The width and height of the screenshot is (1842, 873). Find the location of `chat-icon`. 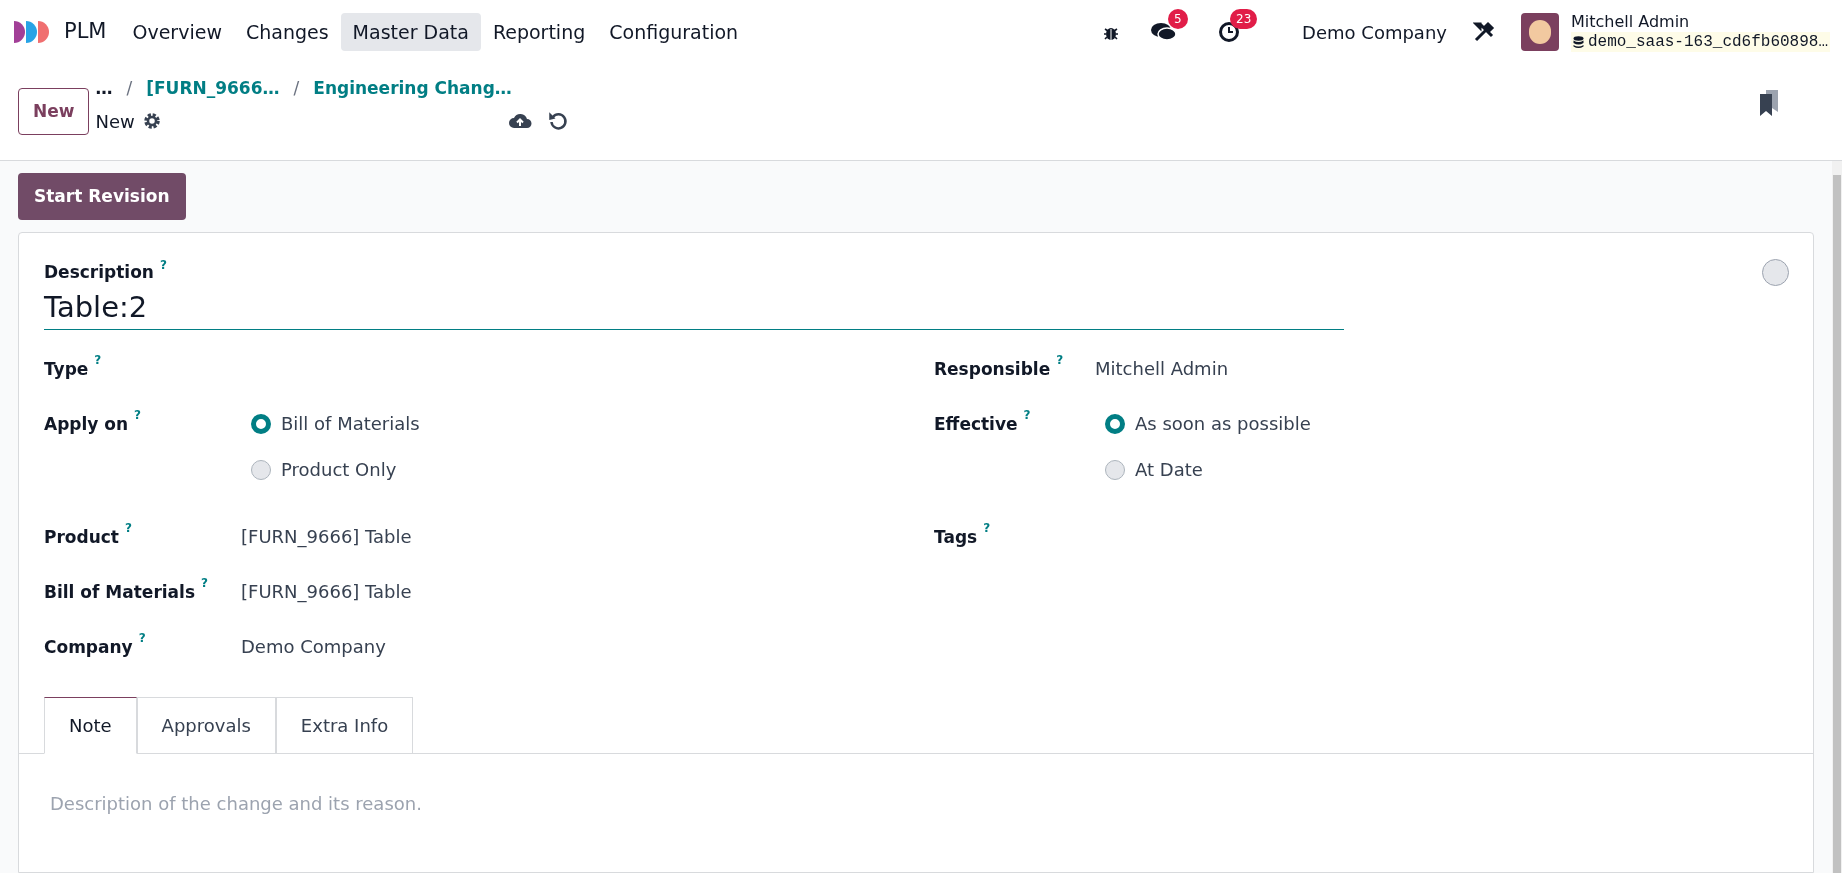

chat-icon is located at coordinates (1164, 32).